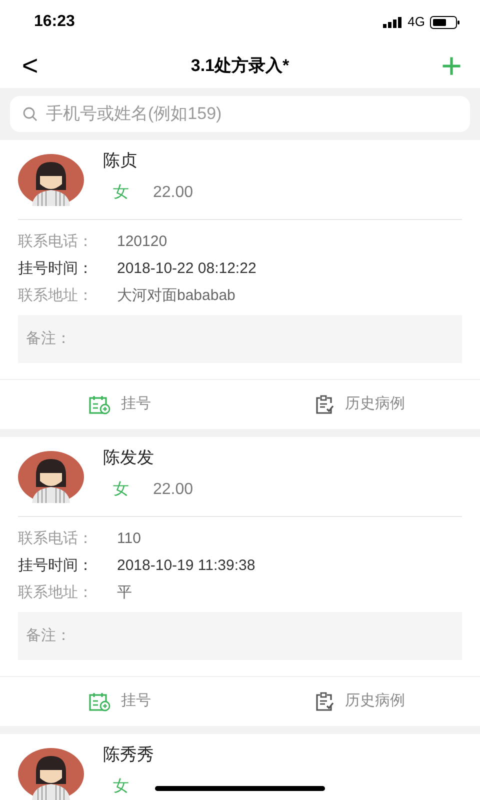 The image size is (480, 800). What do you see at coordinates (128, 755) in the screenshot?
I see `patient-name: 陈秀秀` at bounding box center [128, 755].